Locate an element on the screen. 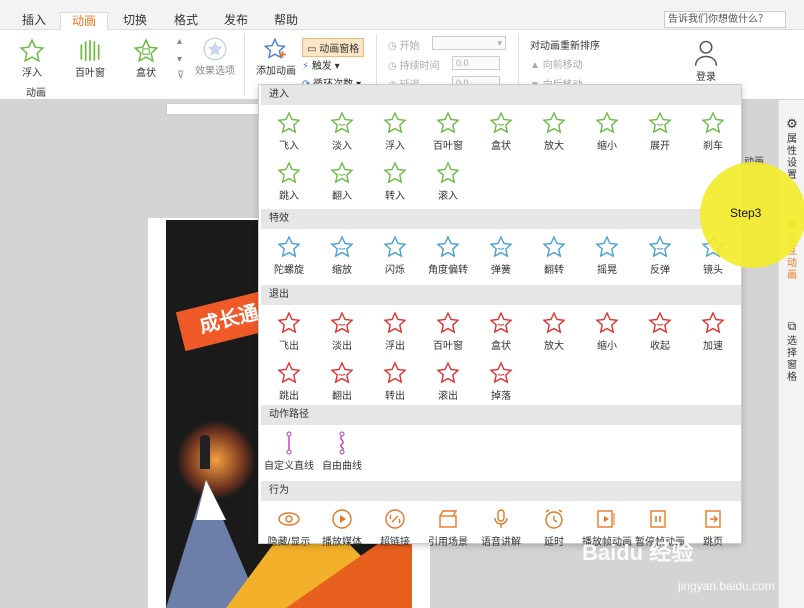  animation-item-enter: 淡入 is located at coordinates (342, 131).